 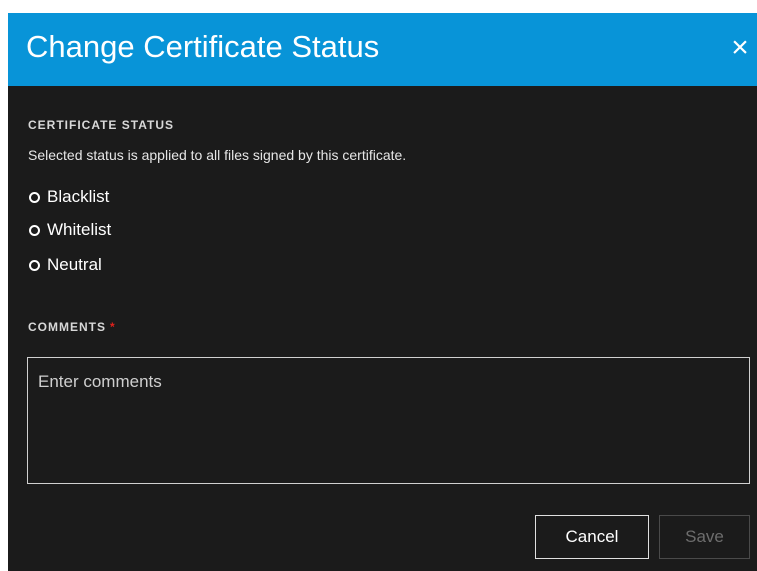 I want to click on radio-option-whitelist: Whitelist, so click(x=70, y=230).